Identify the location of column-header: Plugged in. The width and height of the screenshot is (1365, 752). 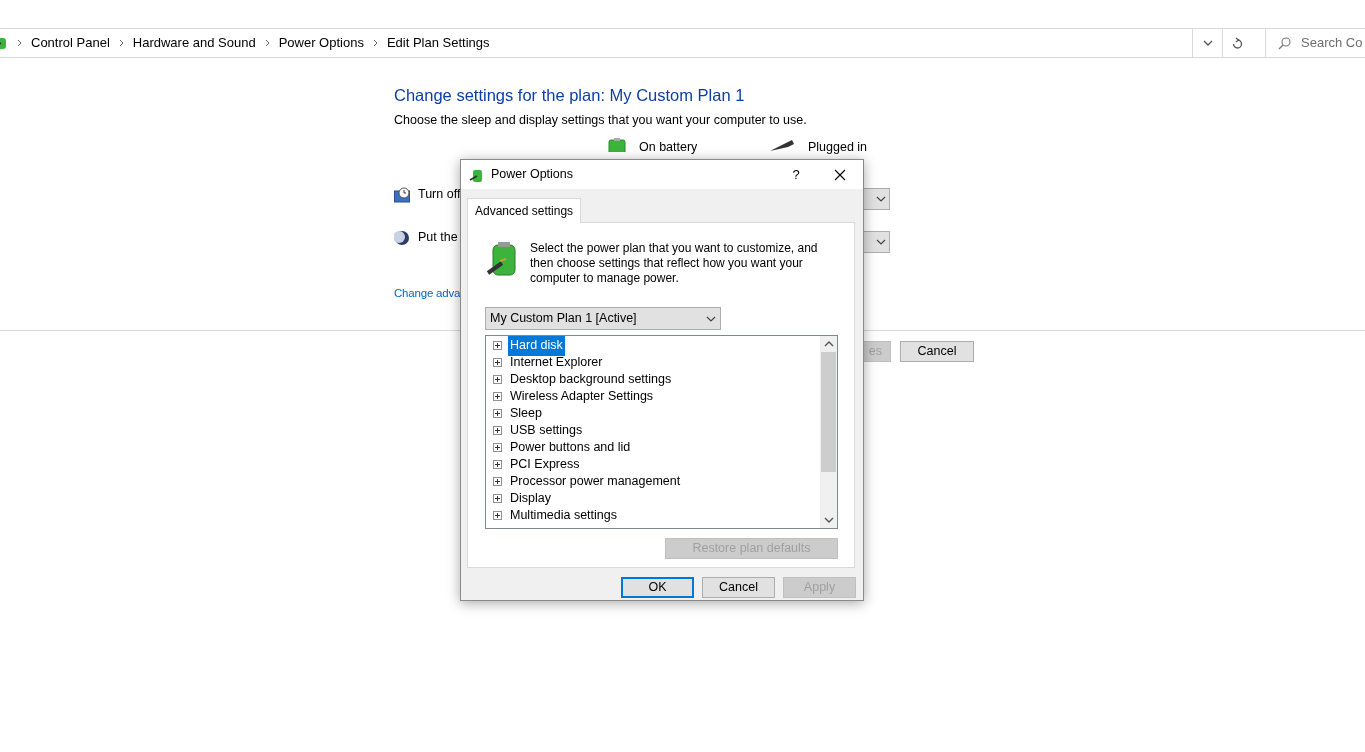
(838, 147).